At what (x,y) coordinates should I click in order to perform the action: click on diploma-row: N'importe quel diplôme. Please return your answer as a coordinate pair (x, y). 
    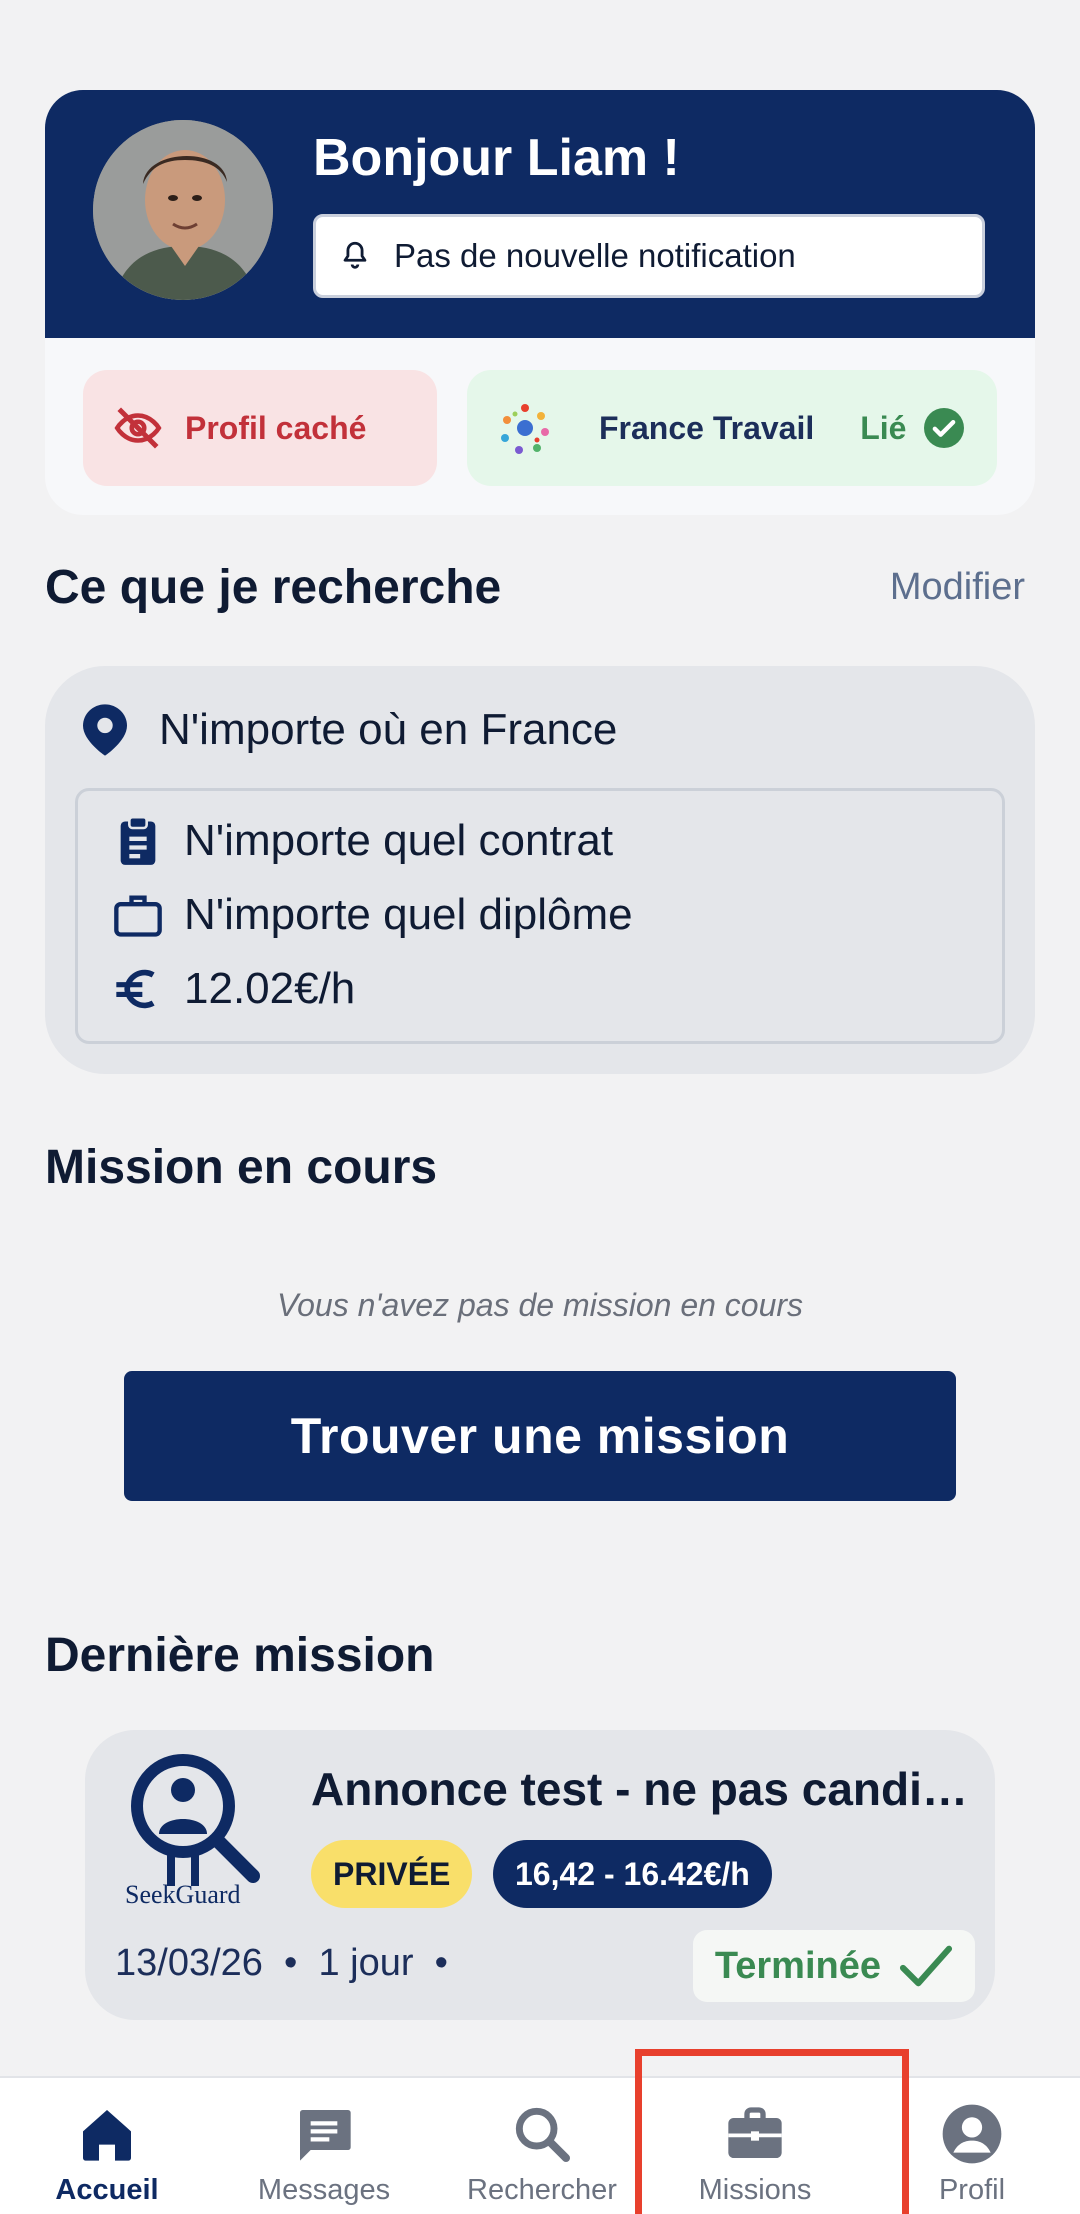
    Looking at the image, I should click on (372, 915).